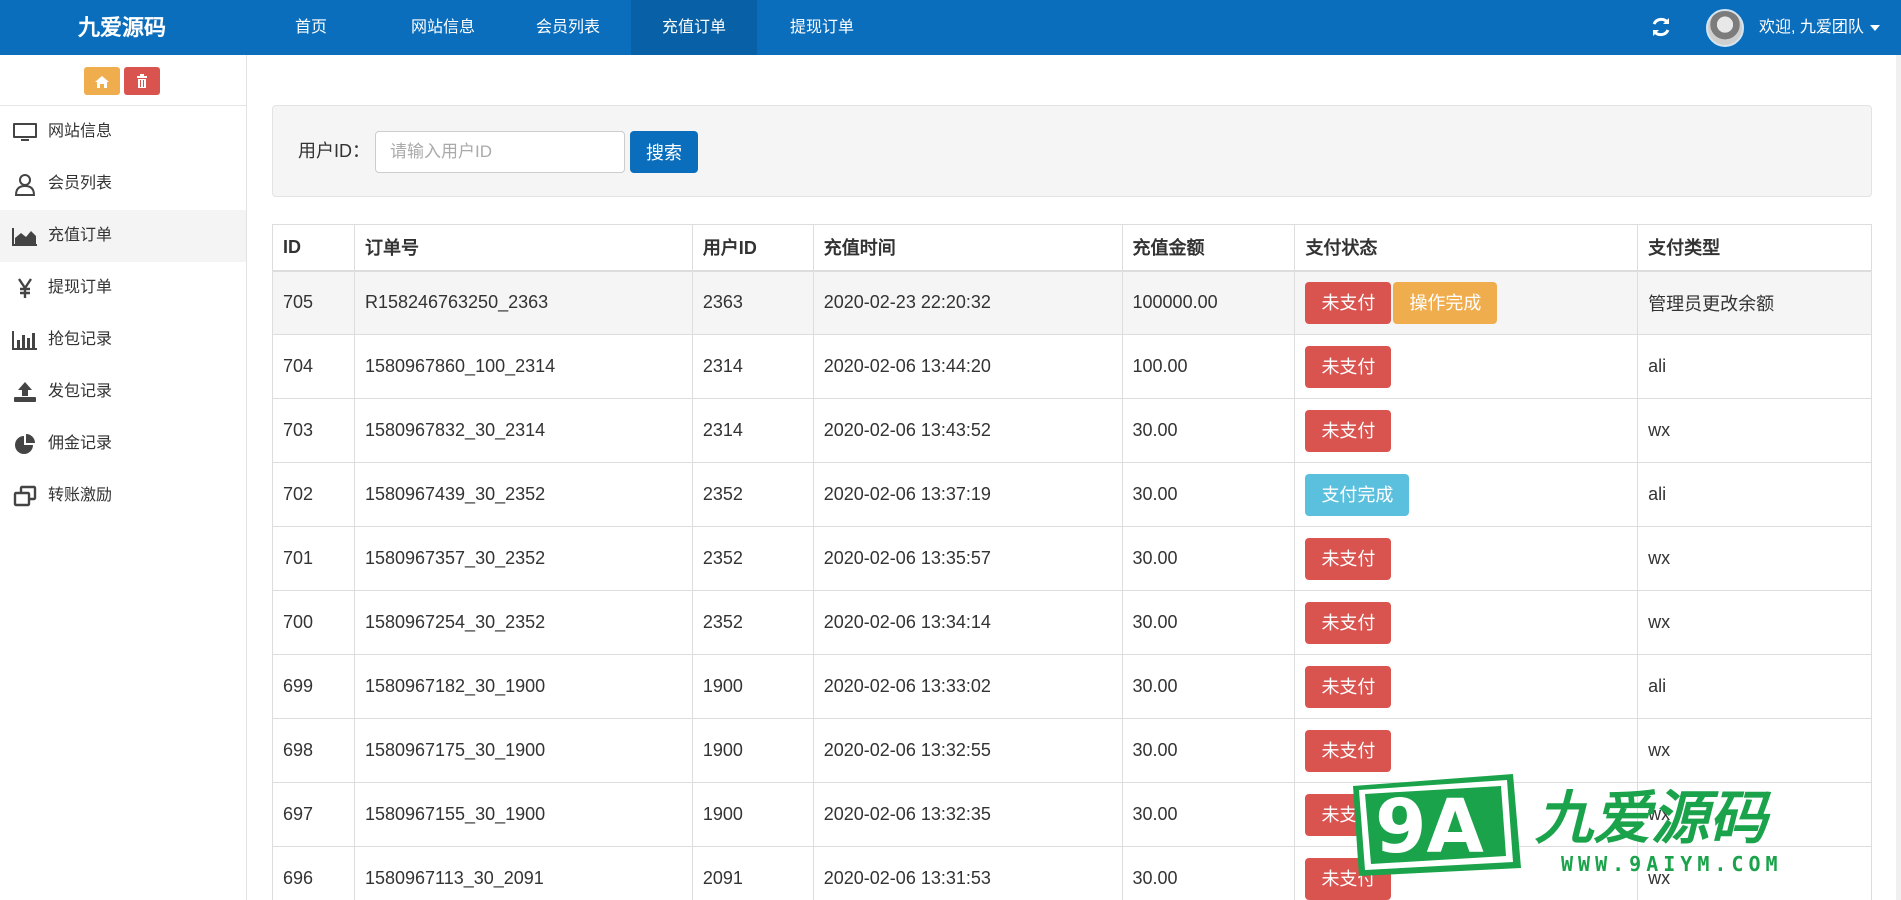 This screenshot has height=900, width=1901. I want to click on cell-status: 支付完成, so click(1466, 494).